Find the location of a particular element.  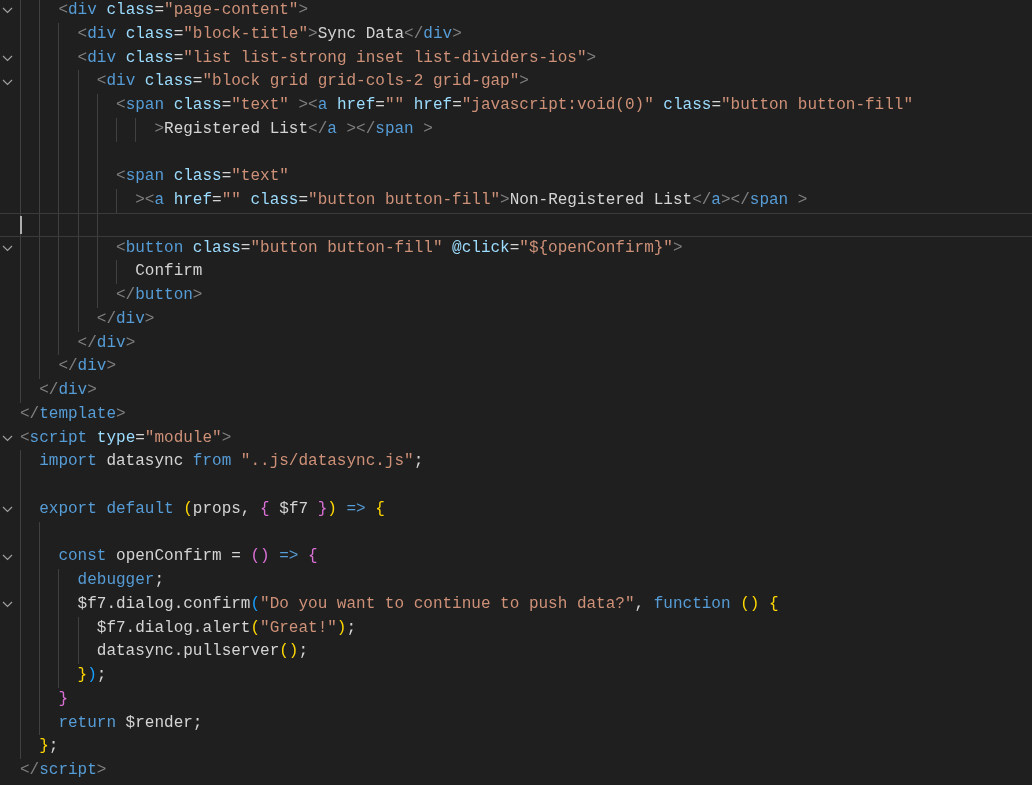

code-line: ><a href="" class="button button-fill">Non-Registered List</a></span > is located at coordinates (471, 200).